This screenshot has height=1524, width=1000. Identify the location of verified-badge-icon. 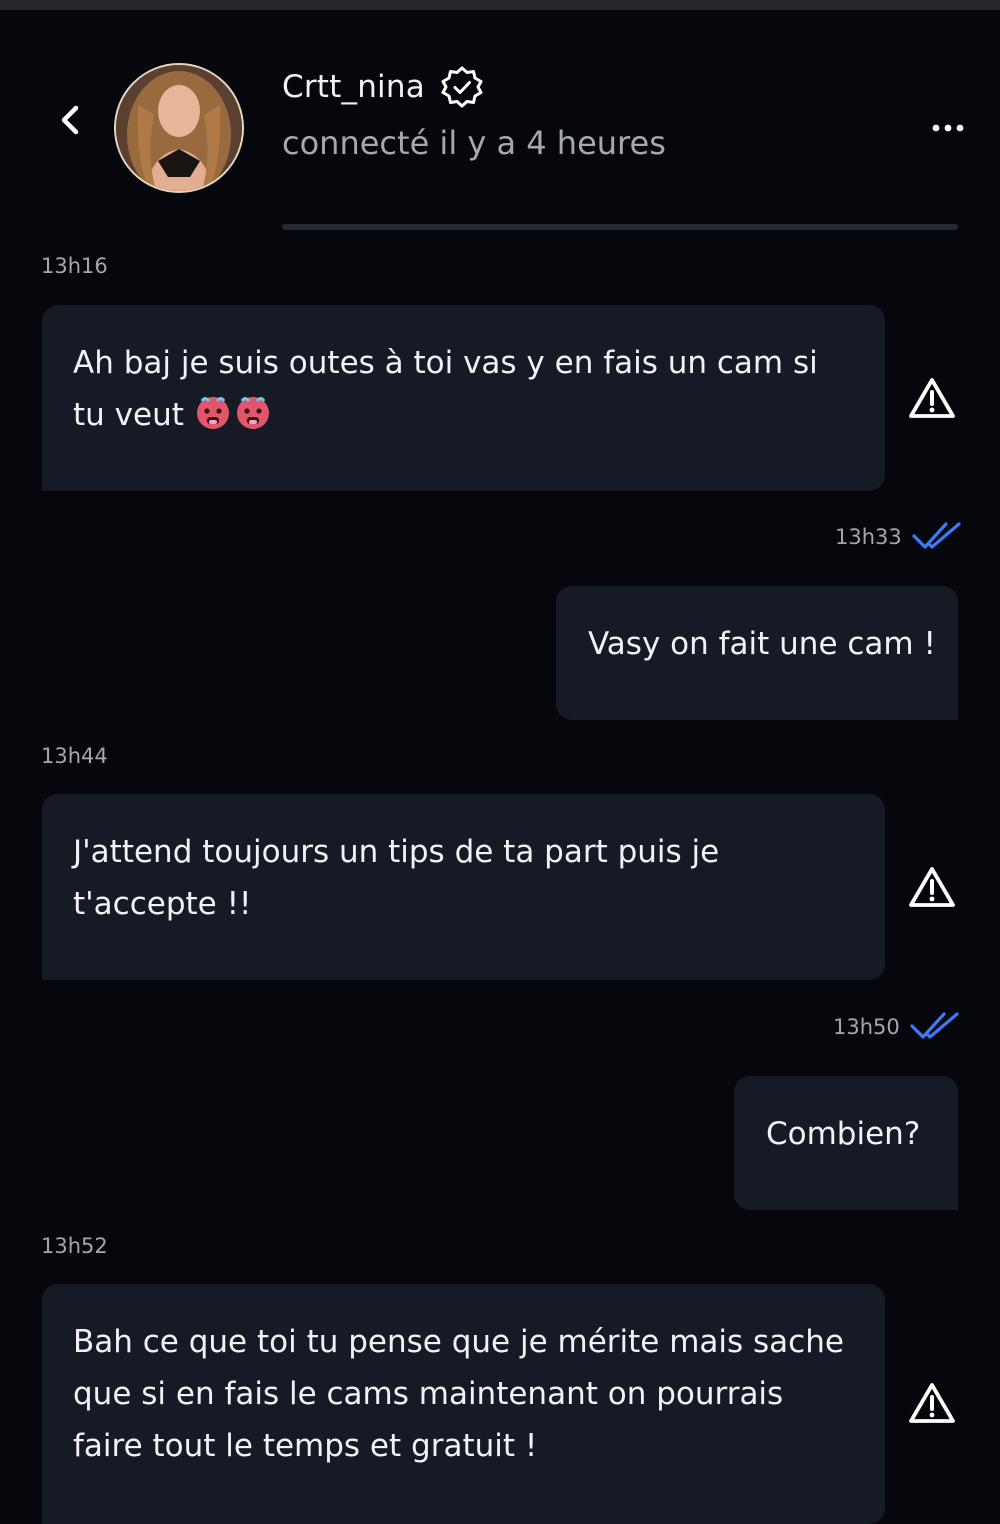
(462, 87).